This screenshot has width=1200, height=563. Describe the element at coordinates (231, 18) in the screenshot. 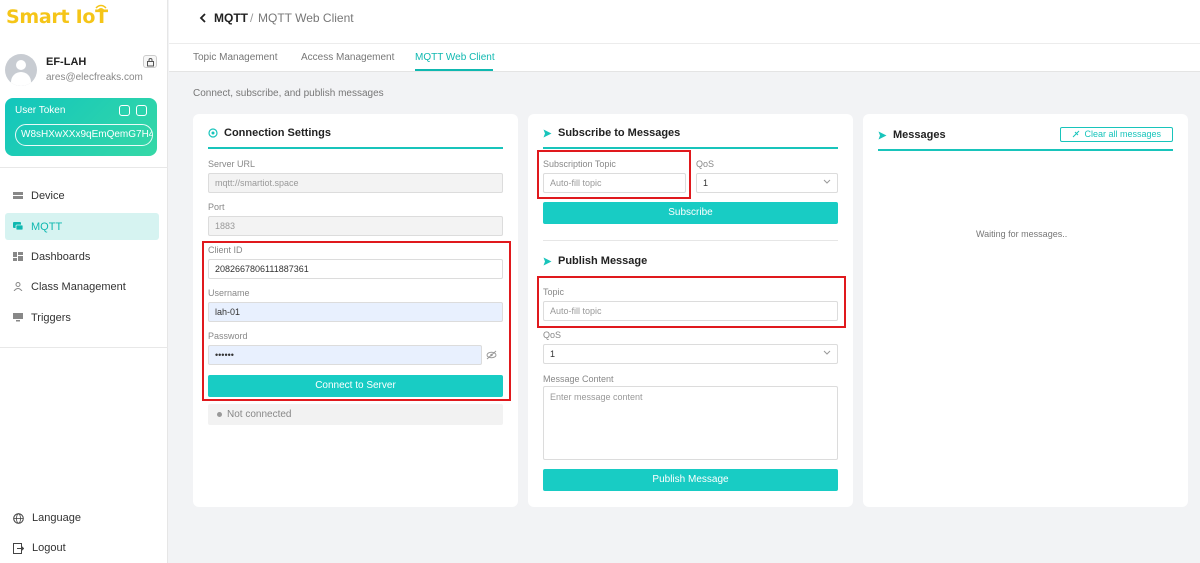

I see `breadcrumb-mqtt: MQTT` at that location.